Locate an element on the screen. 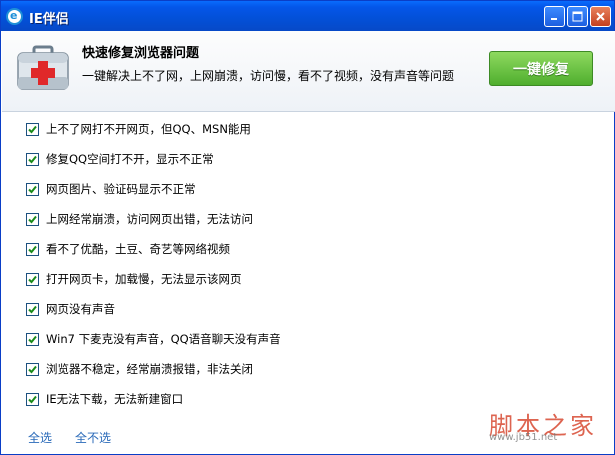  list-item: 看不了优酷，土豆、奇艺等网络视频 is located at coordinates (128, 249).